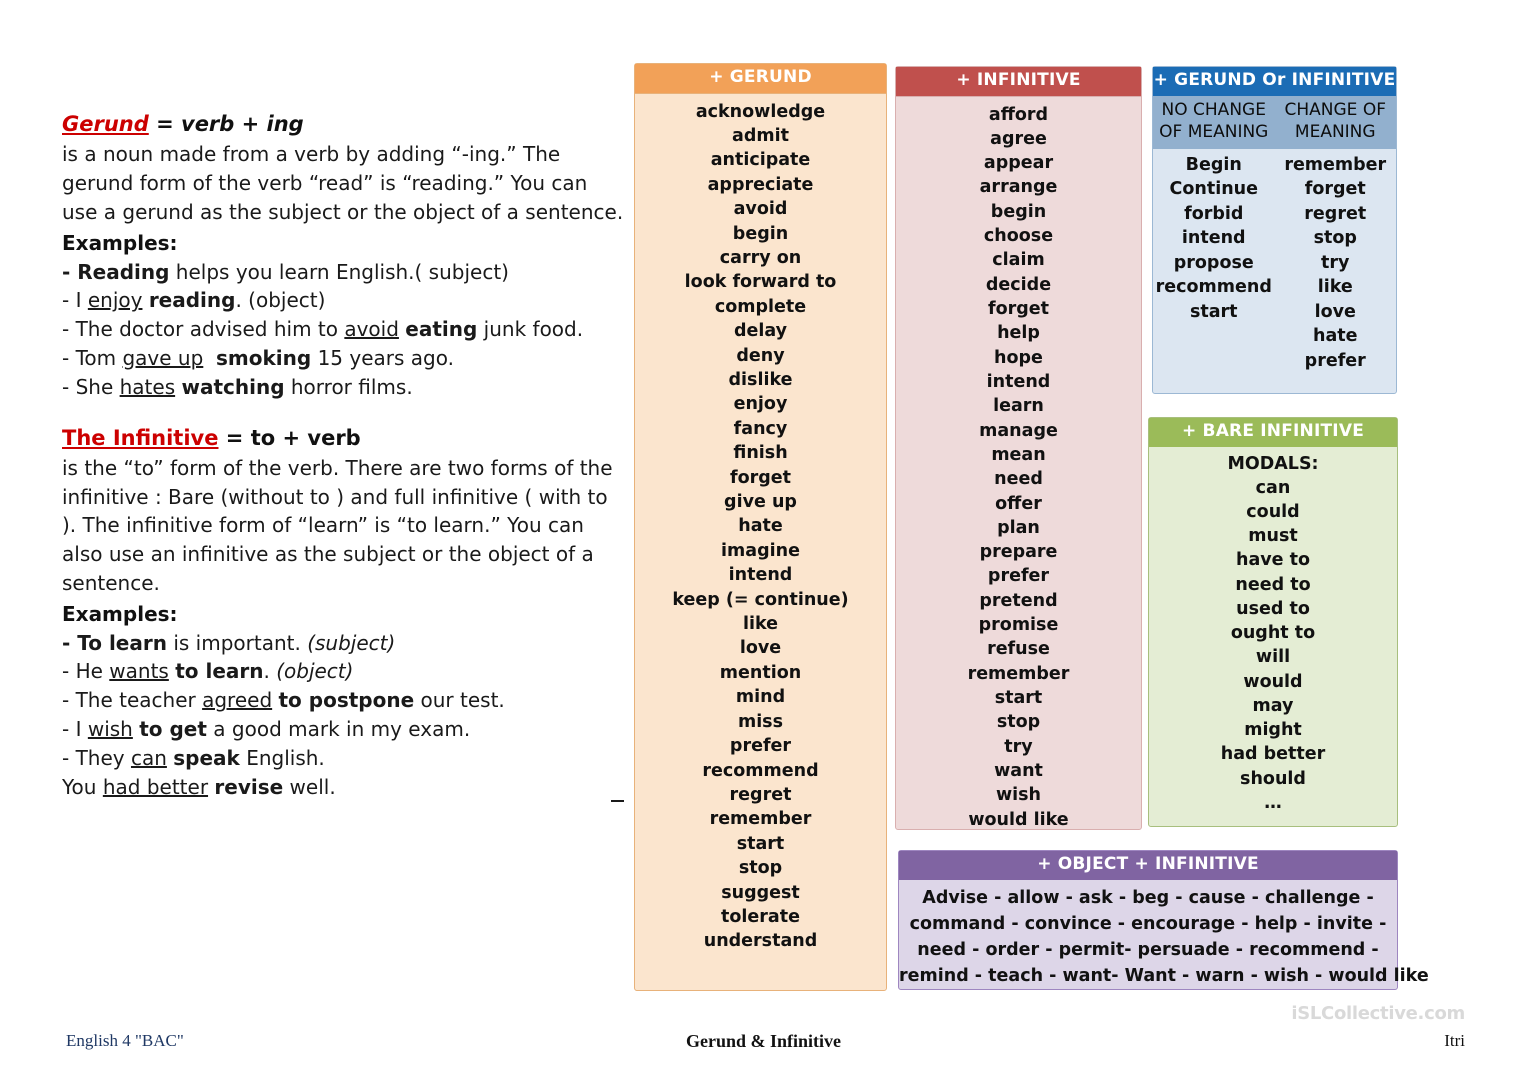 This screenshot has width=1527, height=1080. Describe the element at coordinates (193, 757) in the screenshot. I see `infinitive-example-5: - They can speak English.` at that location.